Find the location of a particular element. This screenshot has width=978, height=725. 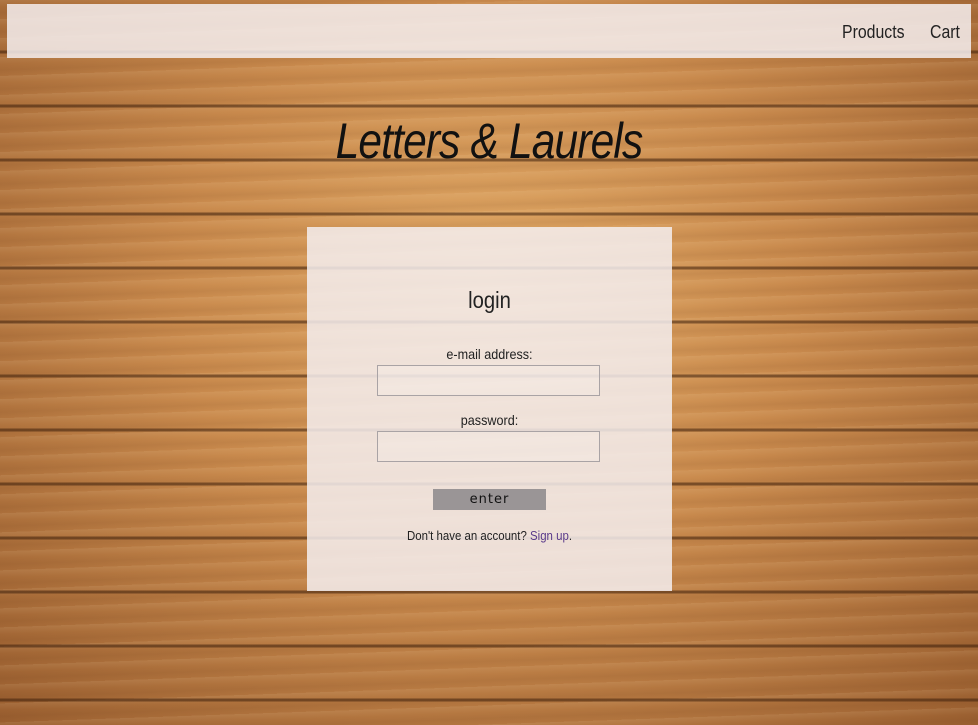

site-title: Letters & Laurels is located at coordinates (489, 141).